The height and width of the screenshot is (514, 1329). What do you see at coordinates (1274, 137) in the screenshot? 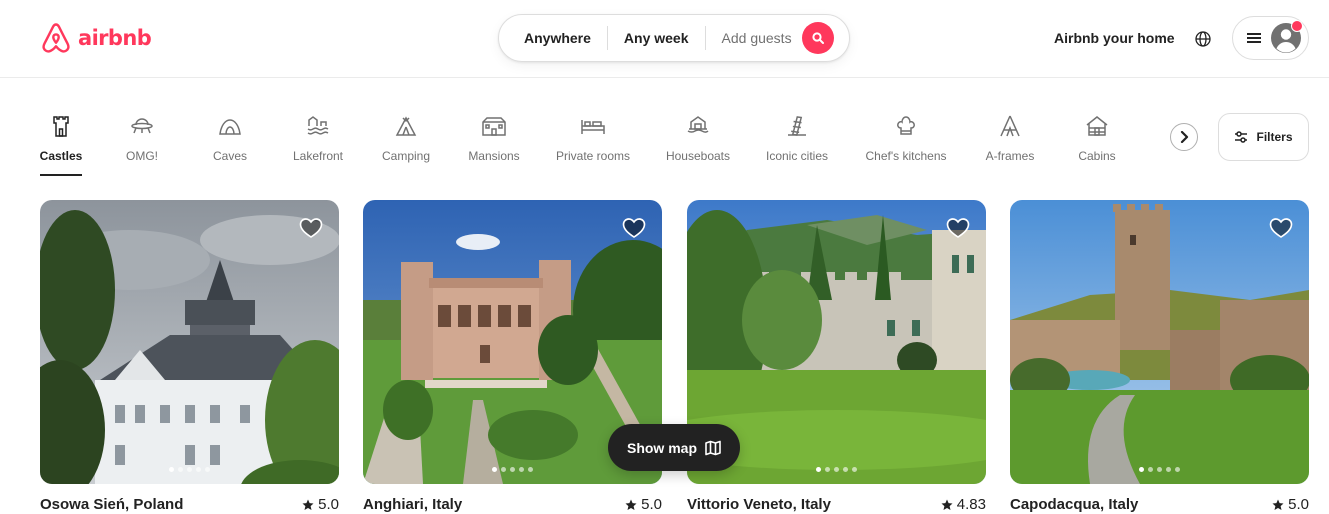
I see `filters-label: Filters` at bounding box center [1274, 137].